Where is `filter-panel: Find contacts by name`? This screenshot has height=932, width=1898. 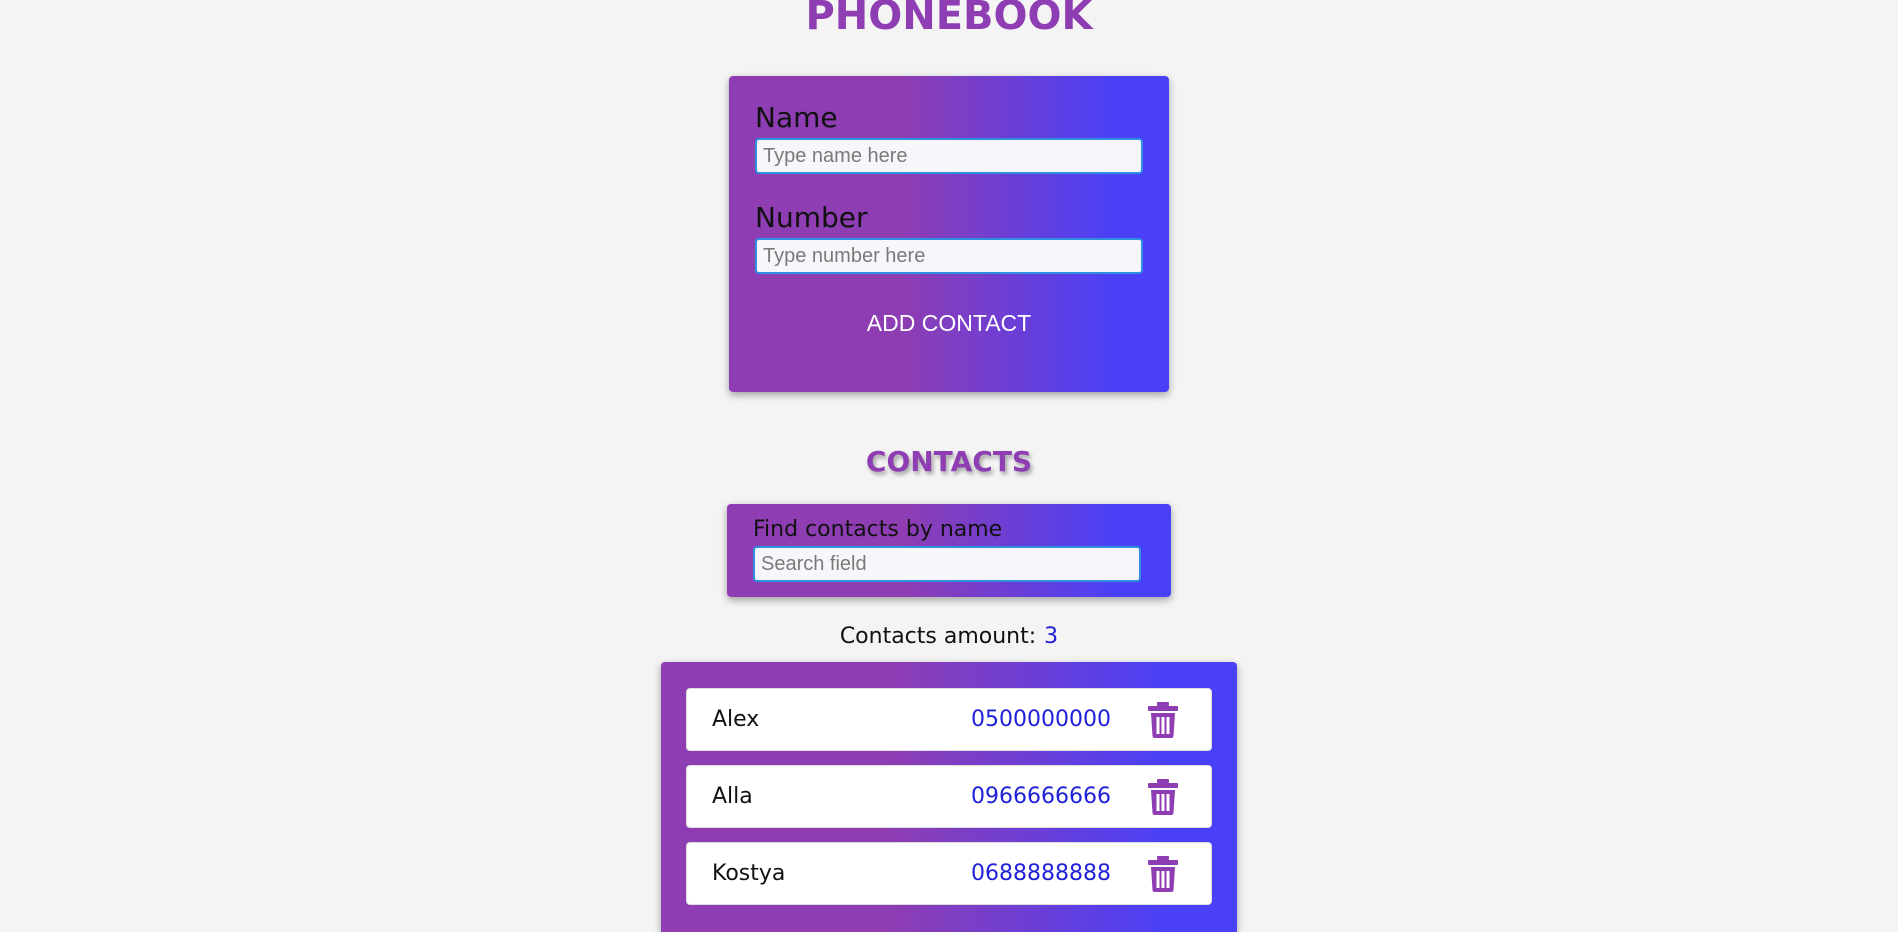 filter-panel: Find contacts by name is located at coordinates (949, 550).